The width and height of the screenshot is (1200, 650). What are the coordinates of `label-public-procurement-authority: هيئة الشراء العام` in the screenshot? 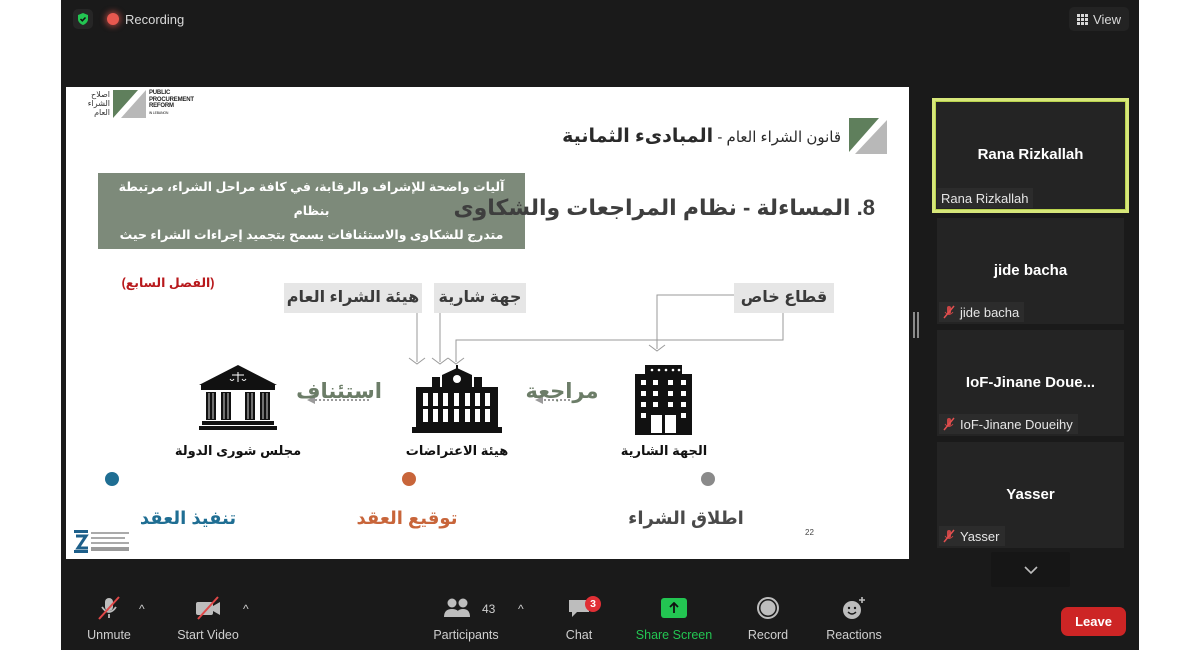 It's located at (353, 298).